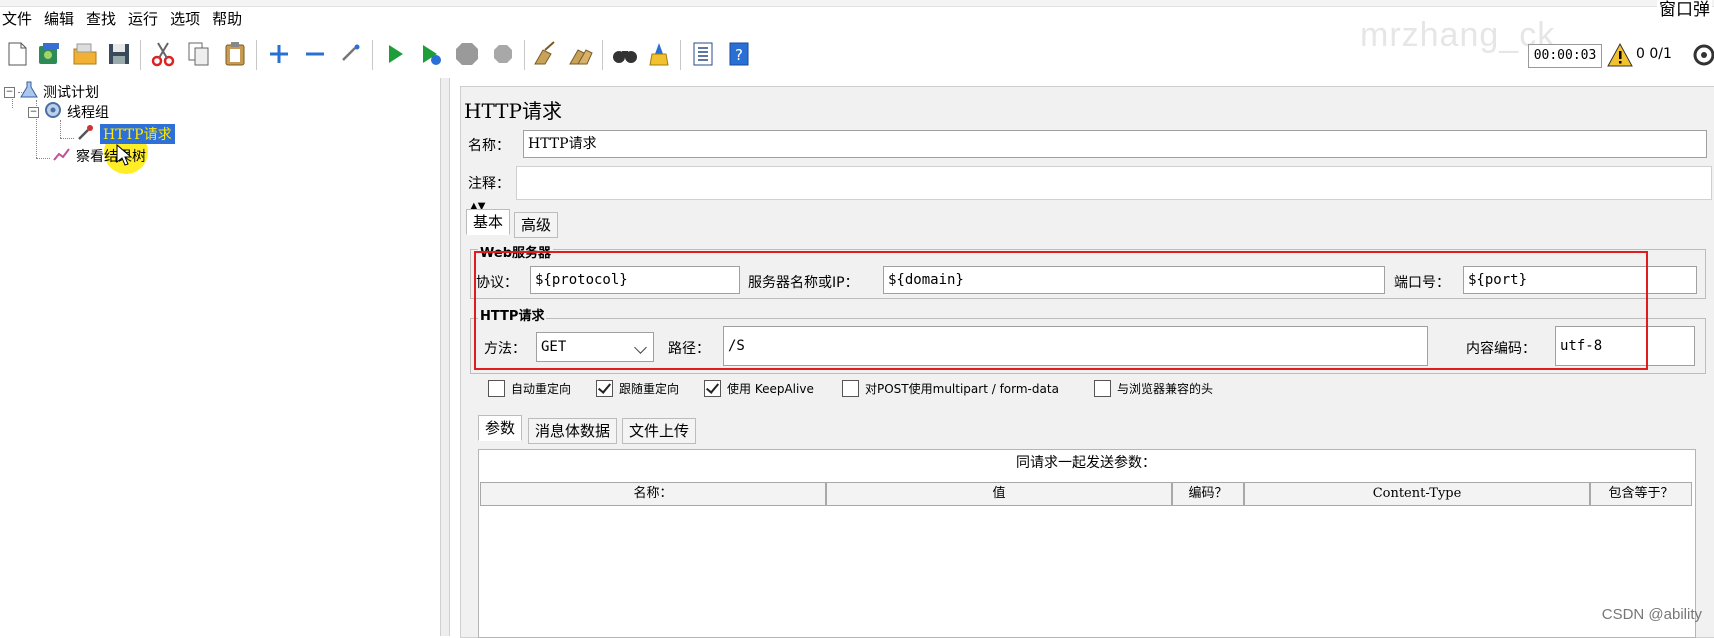 The height and width of the screenshot is (638, 1714). Describe the element at coordinates (625, 54) in the screenshot. I see `search-icon` at that location.